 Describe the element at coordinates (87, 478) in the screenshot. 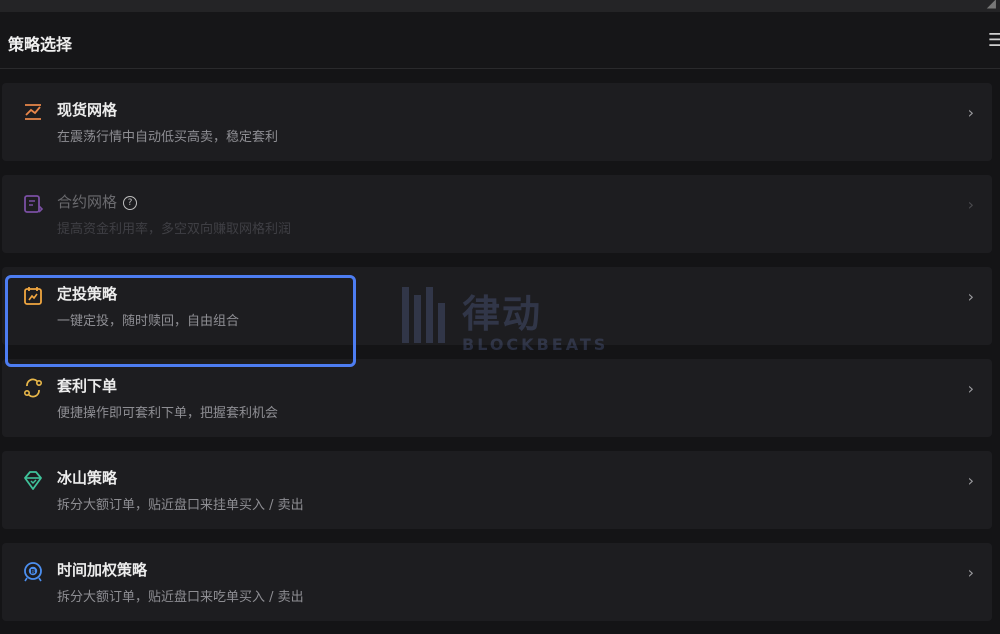

I see `strategy-title: 冰山策略` at that location.